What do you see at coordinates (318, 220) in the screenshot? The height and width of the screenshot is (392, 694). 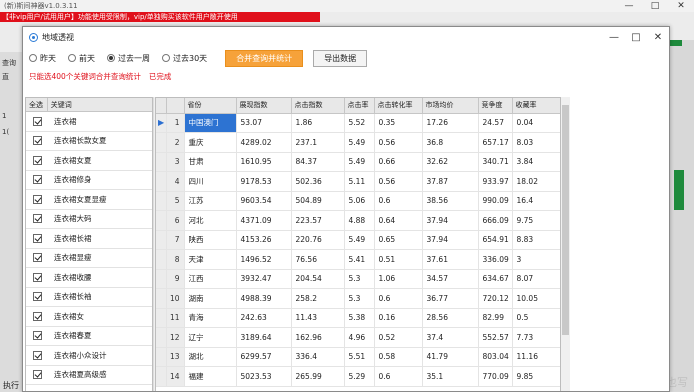 I see `cell-click: 223.57` at bounding box center [318, 220].